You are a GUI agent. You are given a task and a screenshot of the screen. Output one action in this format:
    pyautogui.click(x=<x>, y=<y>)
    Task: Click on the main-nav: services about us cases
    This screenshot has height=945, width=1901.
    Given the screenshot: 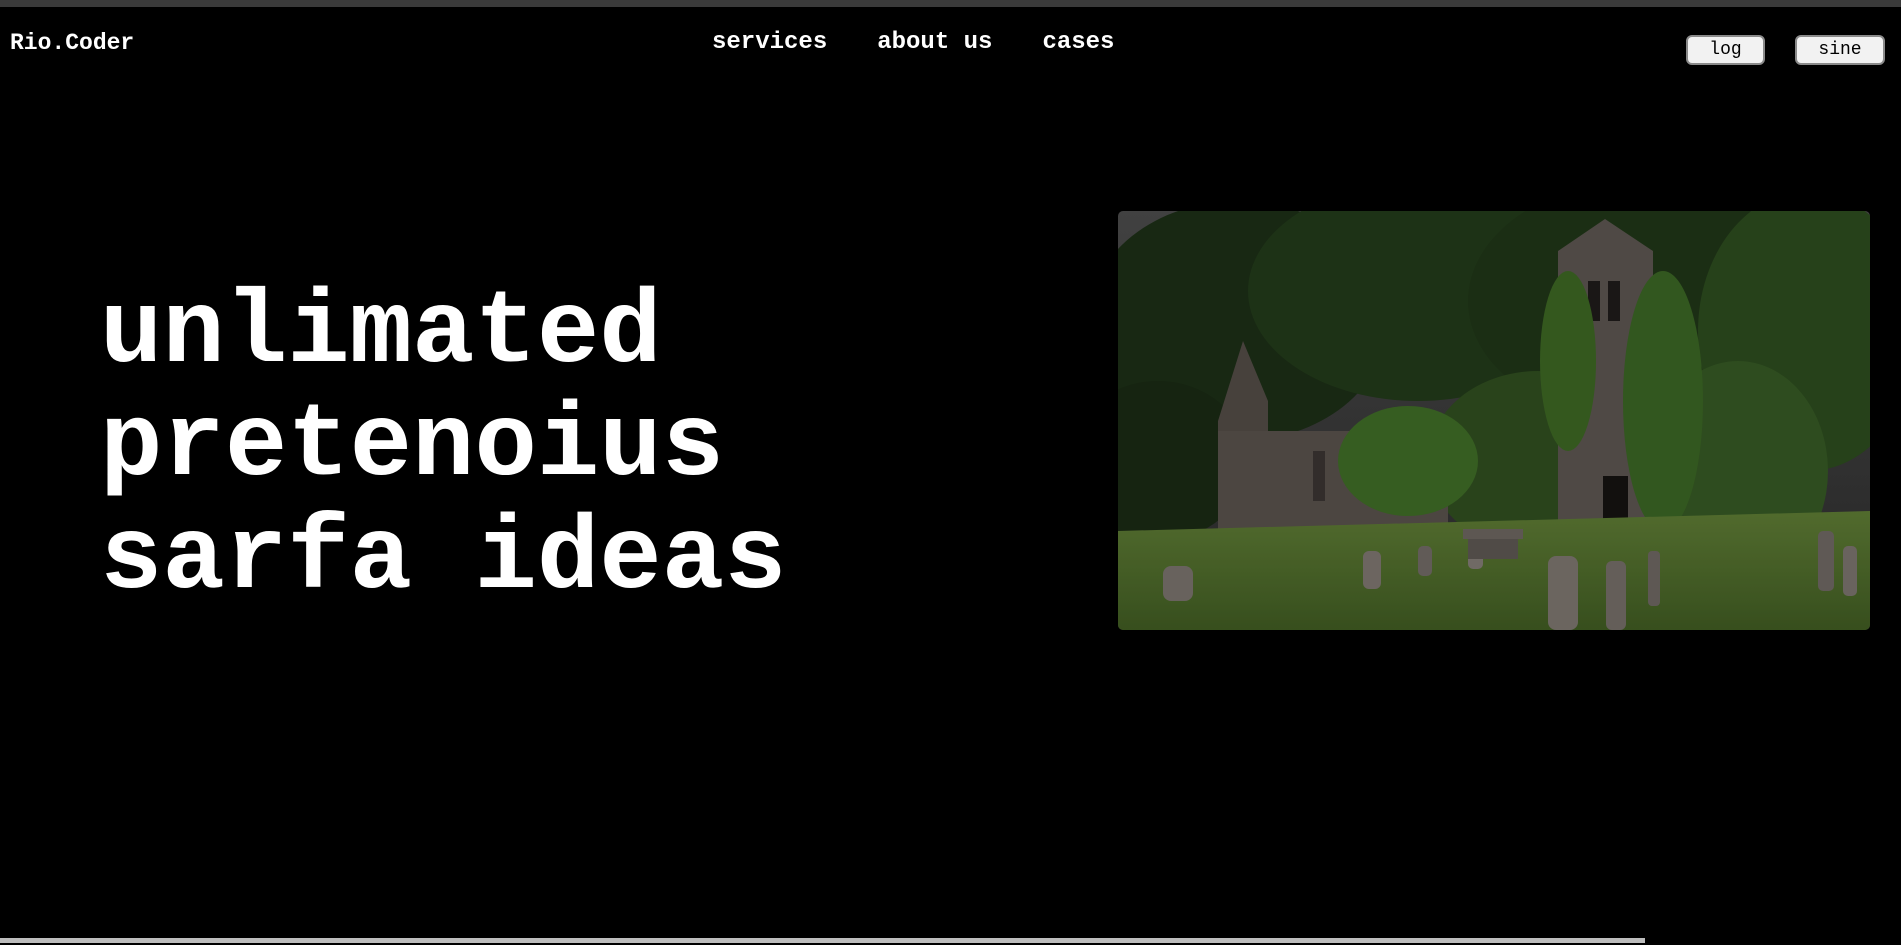 What is the action you would take?
    pyautogui.click(x=913, y=43)
    